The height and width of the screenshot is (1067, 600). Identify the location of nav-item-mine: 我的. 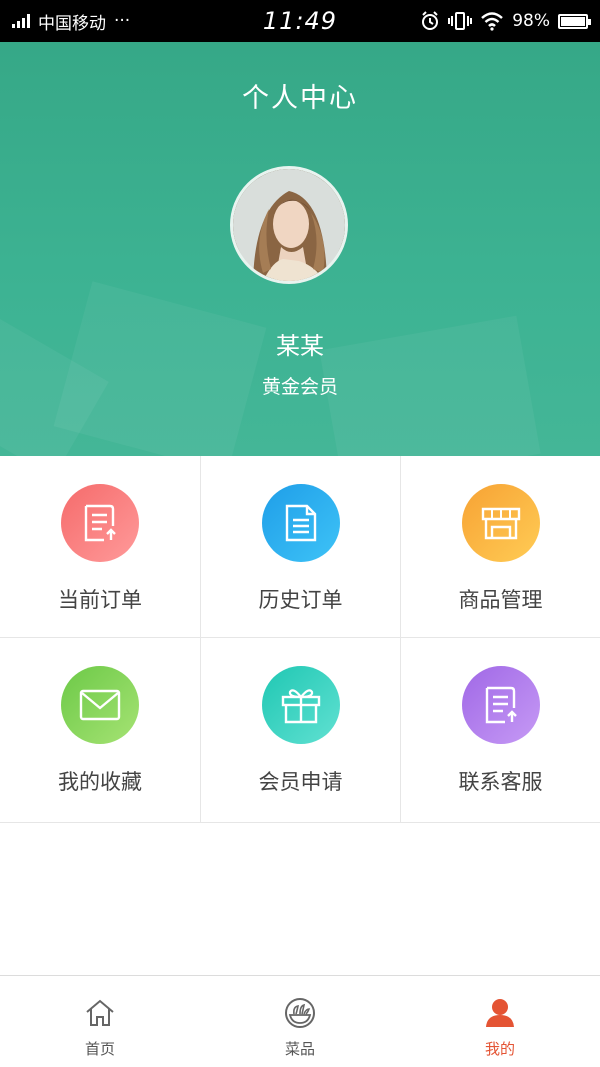
(500, 1021).